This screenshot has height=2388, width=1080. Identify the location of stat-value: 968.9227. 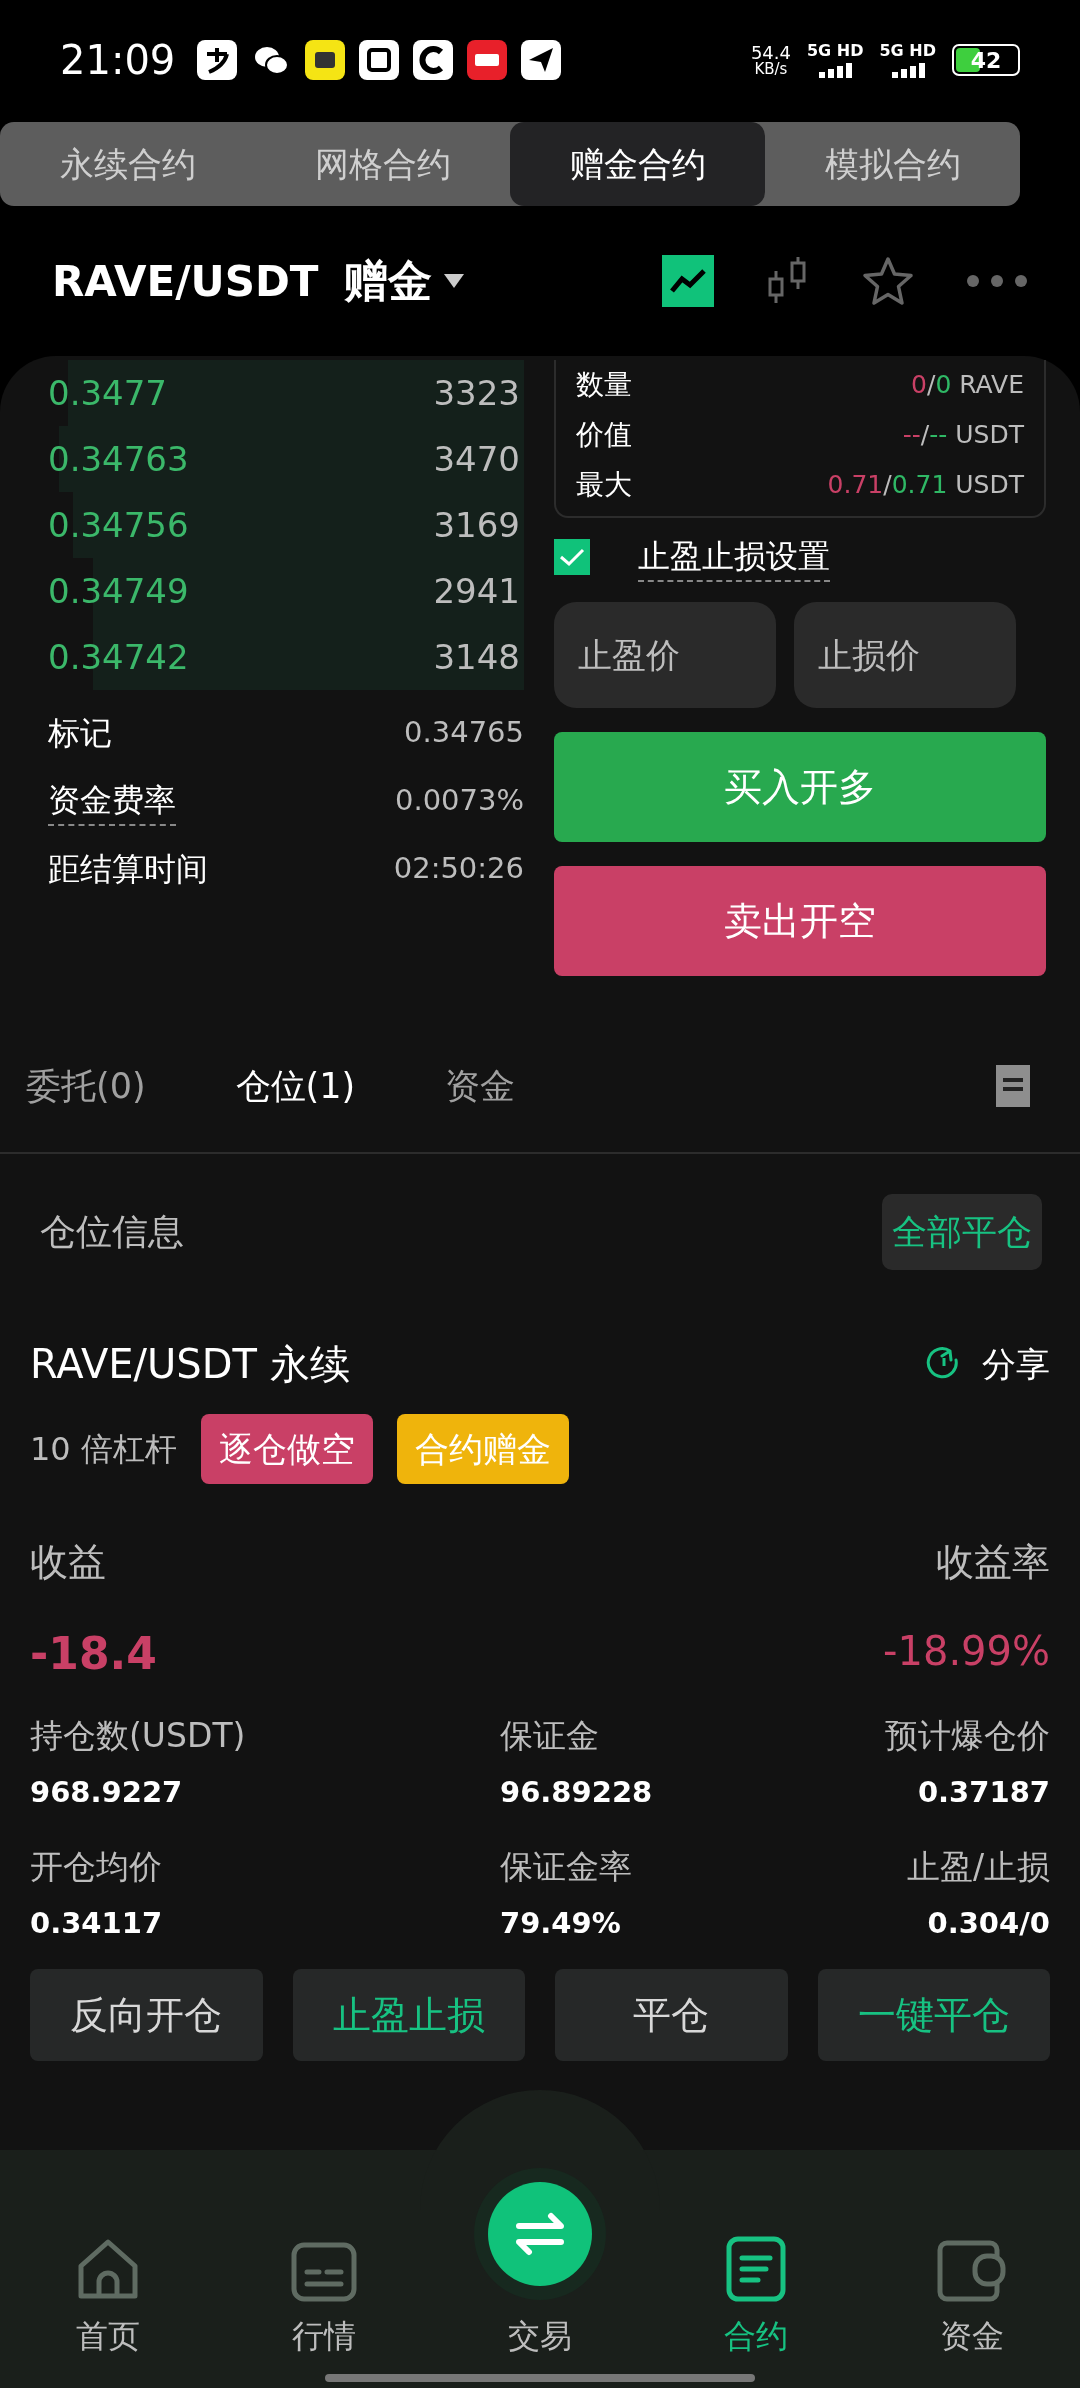
(106, 1792).